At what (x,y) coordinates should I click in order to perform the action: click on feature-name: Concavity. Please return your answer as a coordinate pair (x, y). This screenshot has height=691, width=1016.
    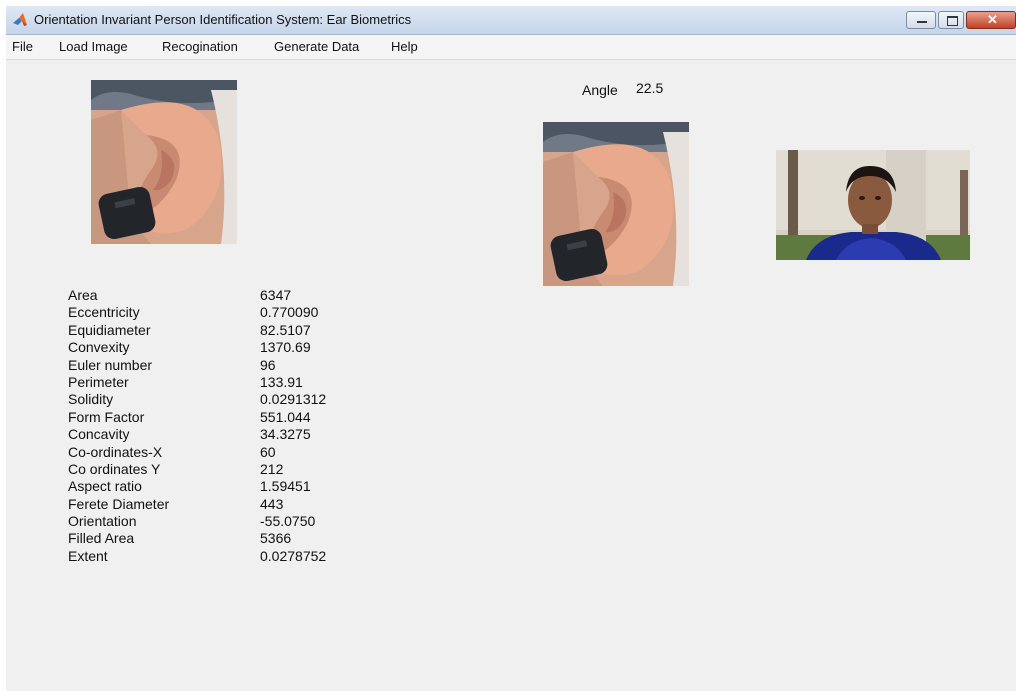
    Looking at the image, I should click on (99, 434).